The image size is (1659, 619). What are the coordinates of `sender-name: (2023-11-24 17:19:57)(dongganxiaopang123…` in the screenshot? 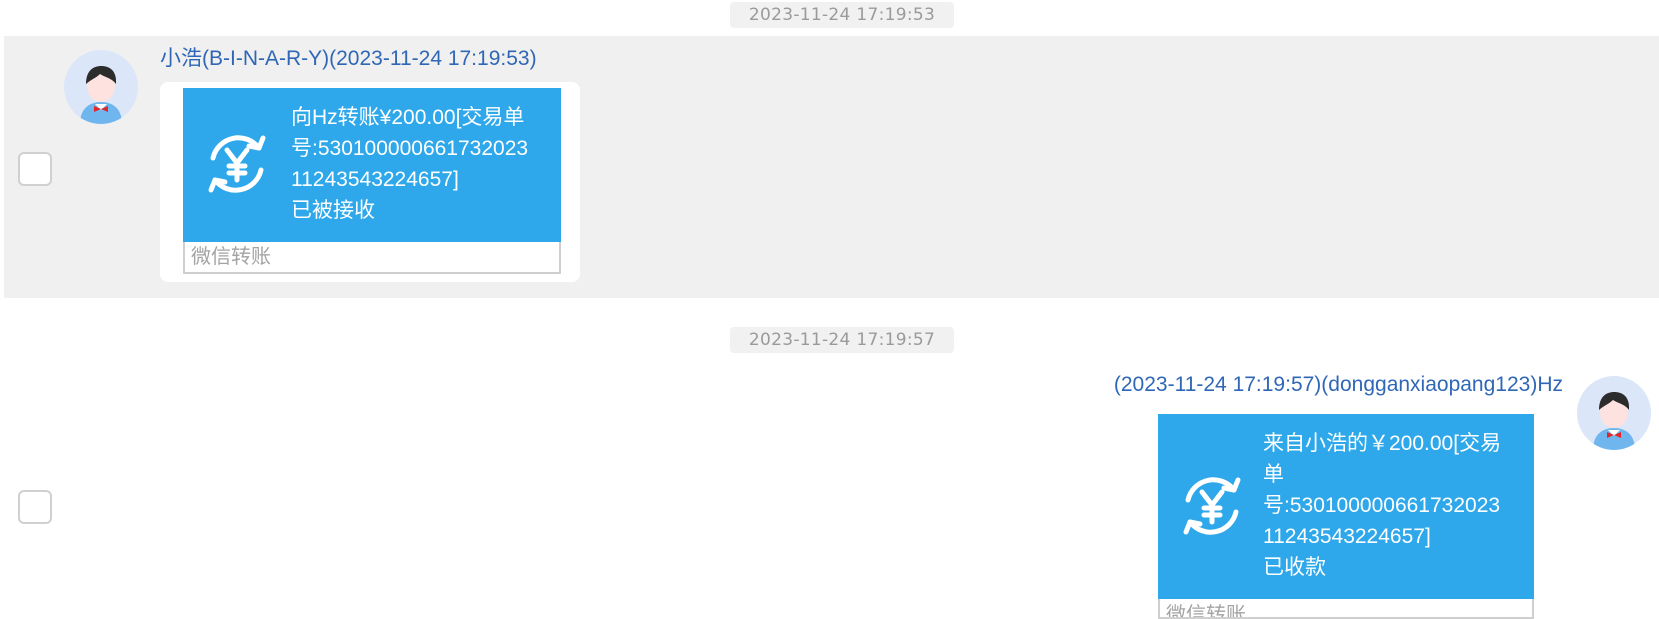 It's located at (1338, 384).